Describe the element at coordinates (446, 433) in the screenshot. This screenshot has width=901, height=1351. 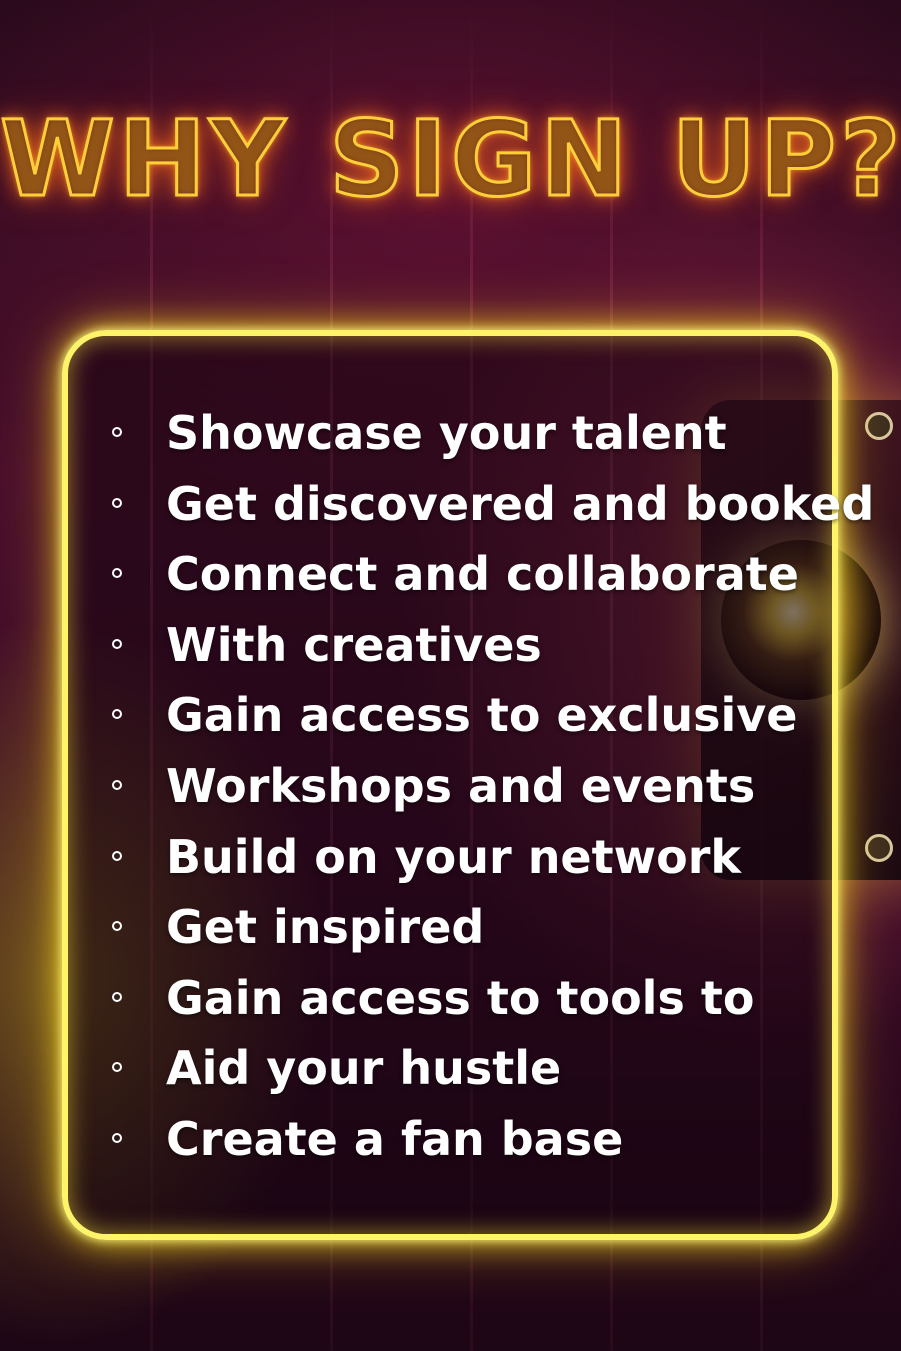
I see `list-item-label: Showcase your talent` at that location.